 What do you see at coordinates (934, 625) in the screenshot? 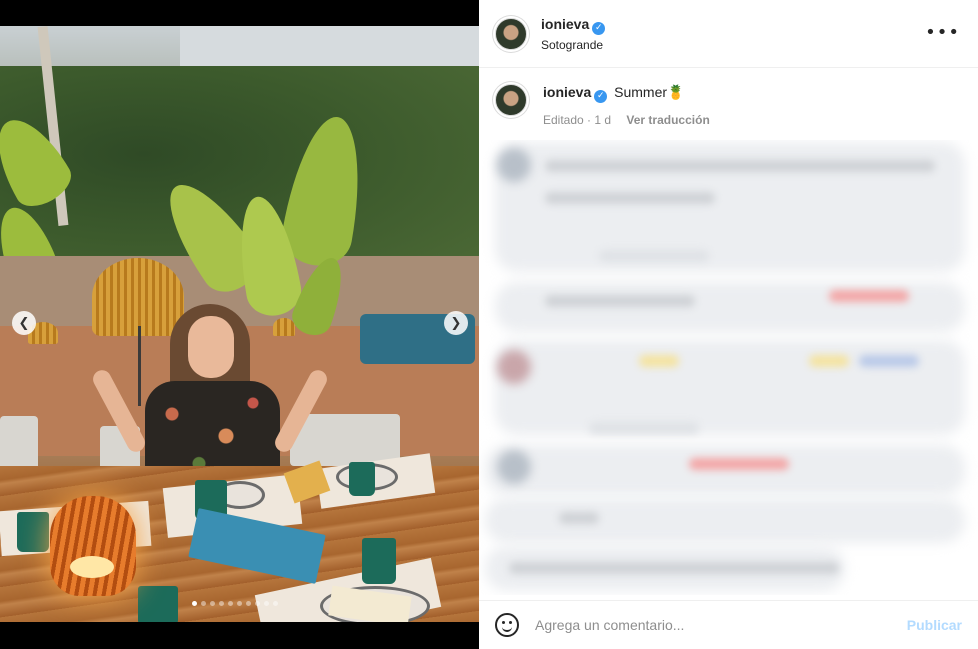
I see `publish-button: Publicar` at bounding box center [934, 625].